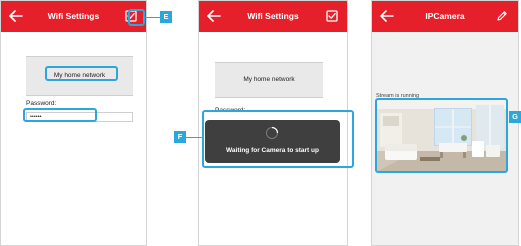 The height and width of the screenshot is (246, 521). What do you see at coordinates (278, 139) in the screenshot?
I see `highlight-loading-toast` at bounding box center [278, 139].